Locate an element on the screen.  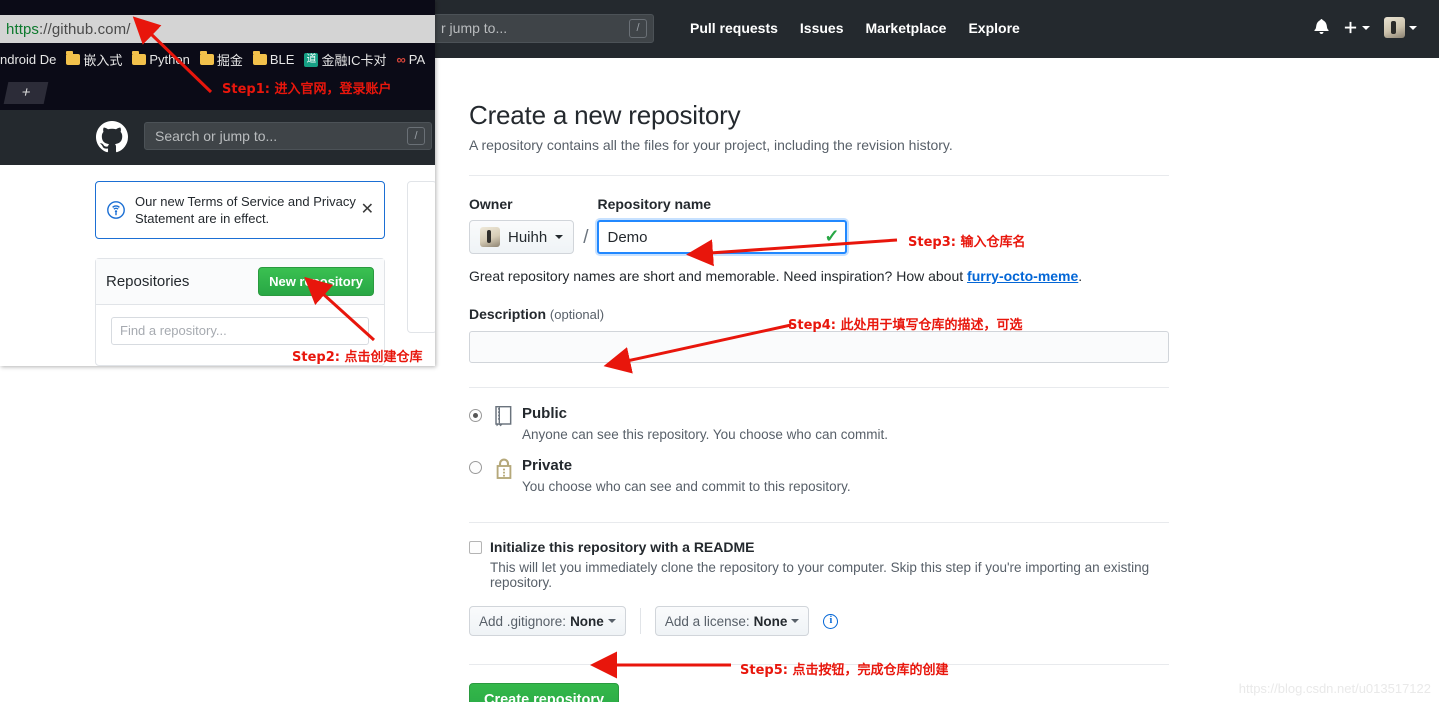
book-icon is located at coordinates (505, 423).